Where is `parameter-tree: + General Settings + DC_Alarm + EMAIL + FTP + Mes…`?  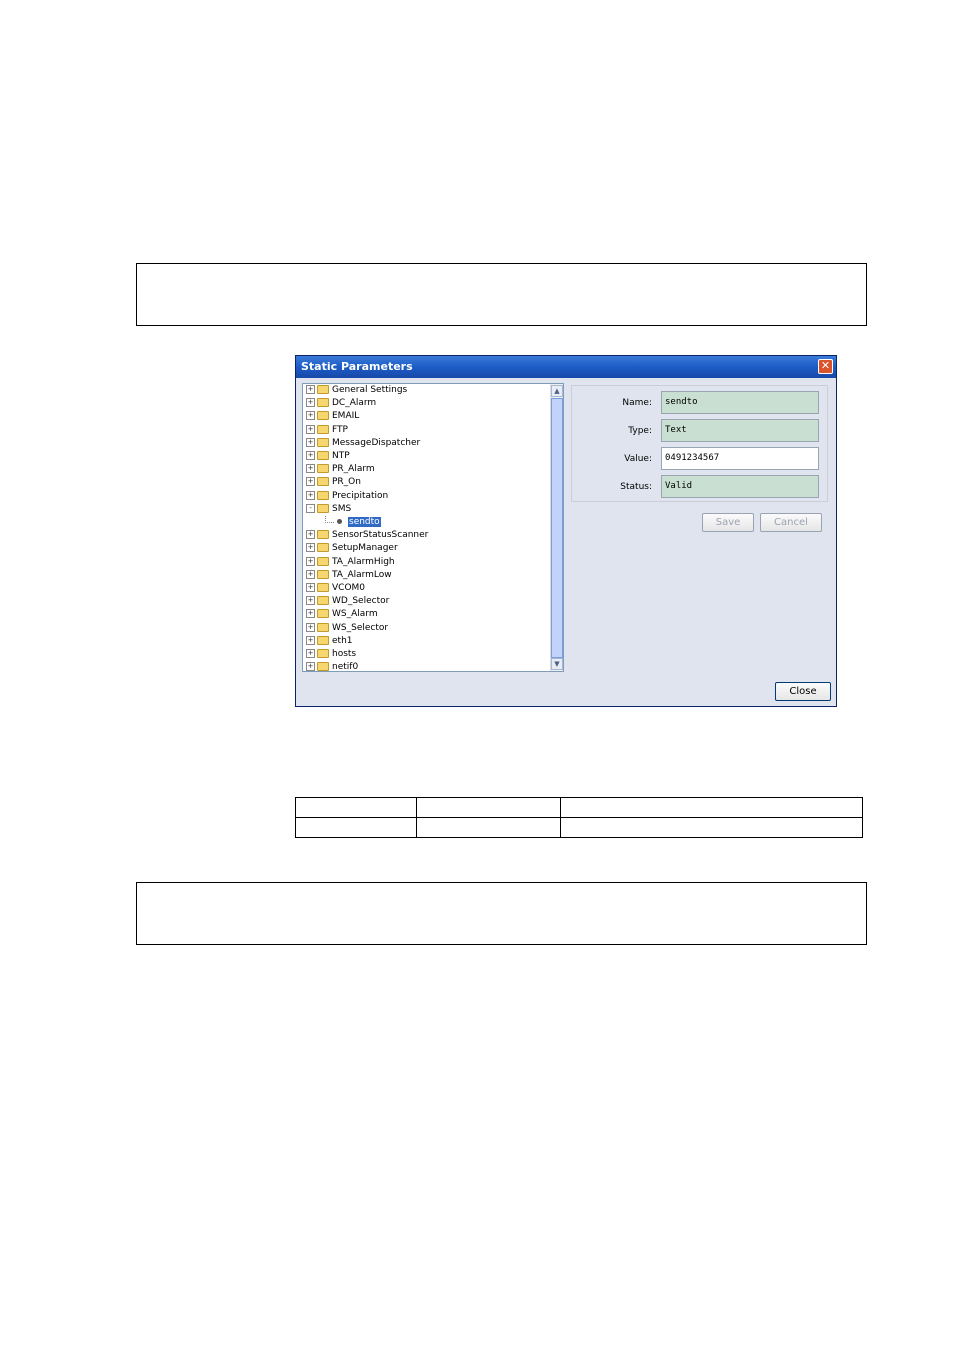 parameter-tree: + General Settings + DC_Alarm + EMAIL + FTP + Mes… is located at coordinates (433, 527).